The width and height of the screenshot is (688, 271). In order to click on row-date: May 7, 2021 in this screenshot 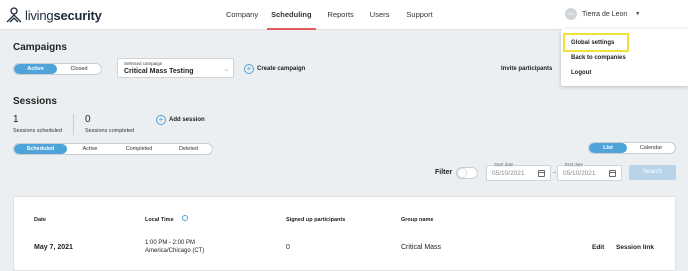, I will do `click(53, 247)`.